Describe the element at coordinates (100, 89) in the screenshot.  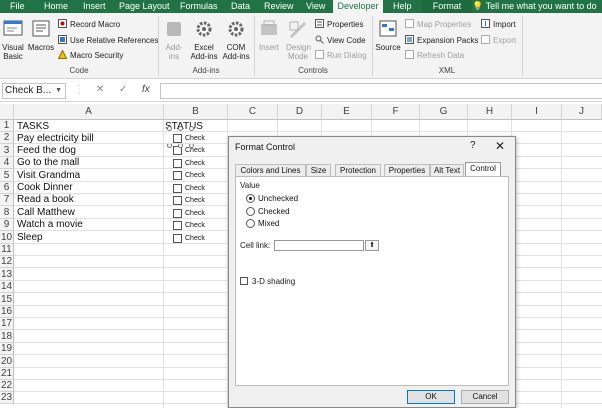
I see `cancel-entry-icon: ✕` at that location.